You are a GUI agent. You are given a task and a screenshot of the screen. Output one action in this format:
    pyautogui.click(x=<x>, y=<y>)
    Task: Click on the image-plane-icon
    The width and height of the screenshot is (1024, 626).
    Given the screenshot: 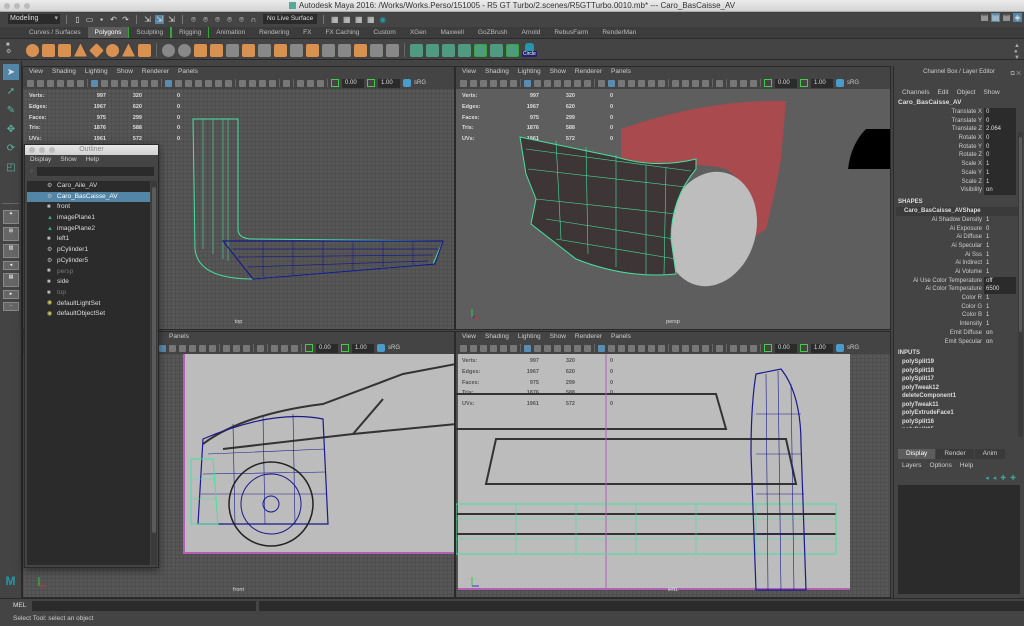 What is the action you would take?
    pyautogui.click(x=493, y=348)
    